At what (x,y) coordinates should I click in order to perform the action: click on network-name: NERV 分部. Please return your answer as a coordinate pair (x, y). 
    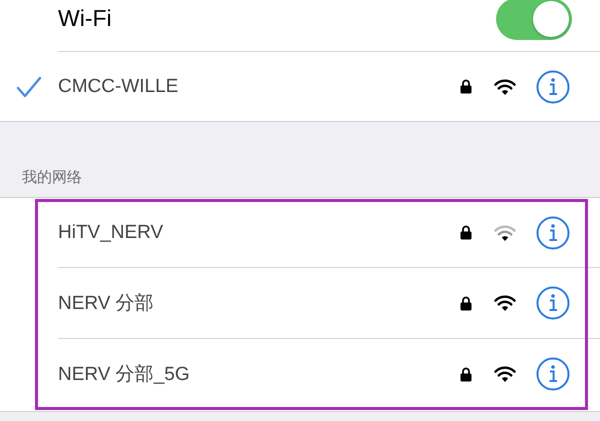
    Looking at the image, I should click on (106, 304).